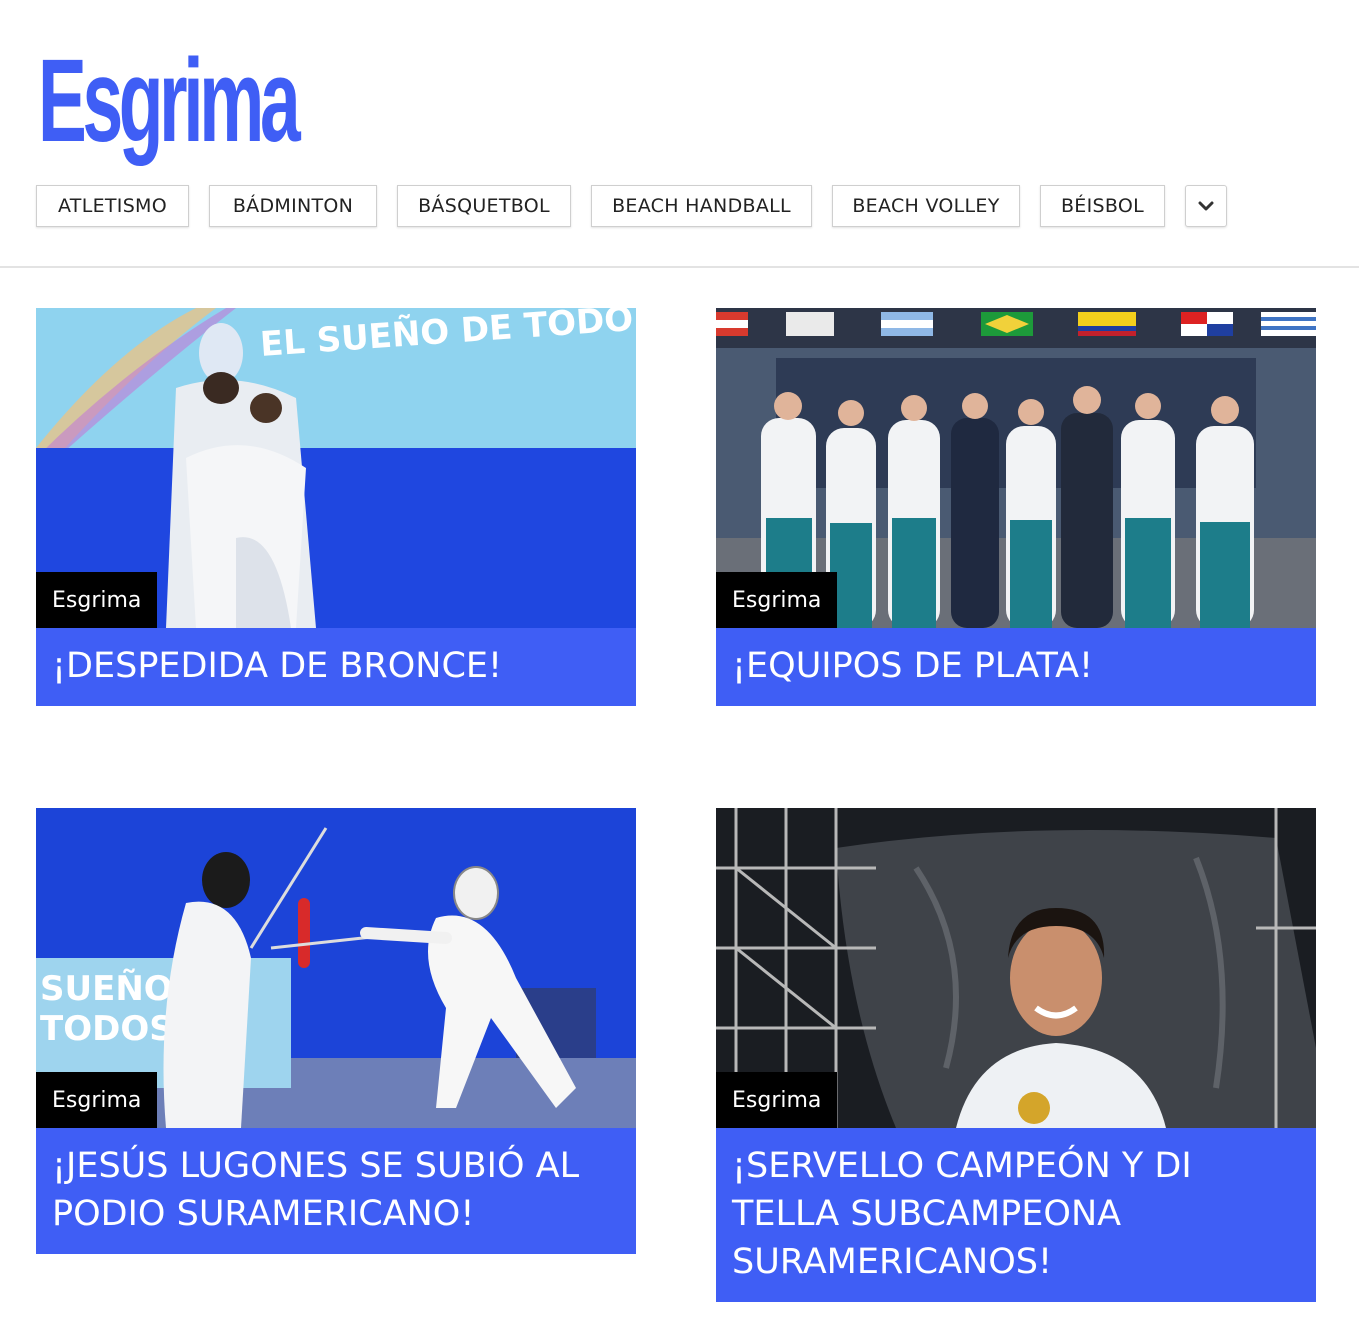 Image resolution: width=1359 pixels, height=1323 pixels. Describe the element at coordinates (336, 468) in the screenshot. I see `article-image: EL SUEÑO DE TODO Esgrima` at that location.